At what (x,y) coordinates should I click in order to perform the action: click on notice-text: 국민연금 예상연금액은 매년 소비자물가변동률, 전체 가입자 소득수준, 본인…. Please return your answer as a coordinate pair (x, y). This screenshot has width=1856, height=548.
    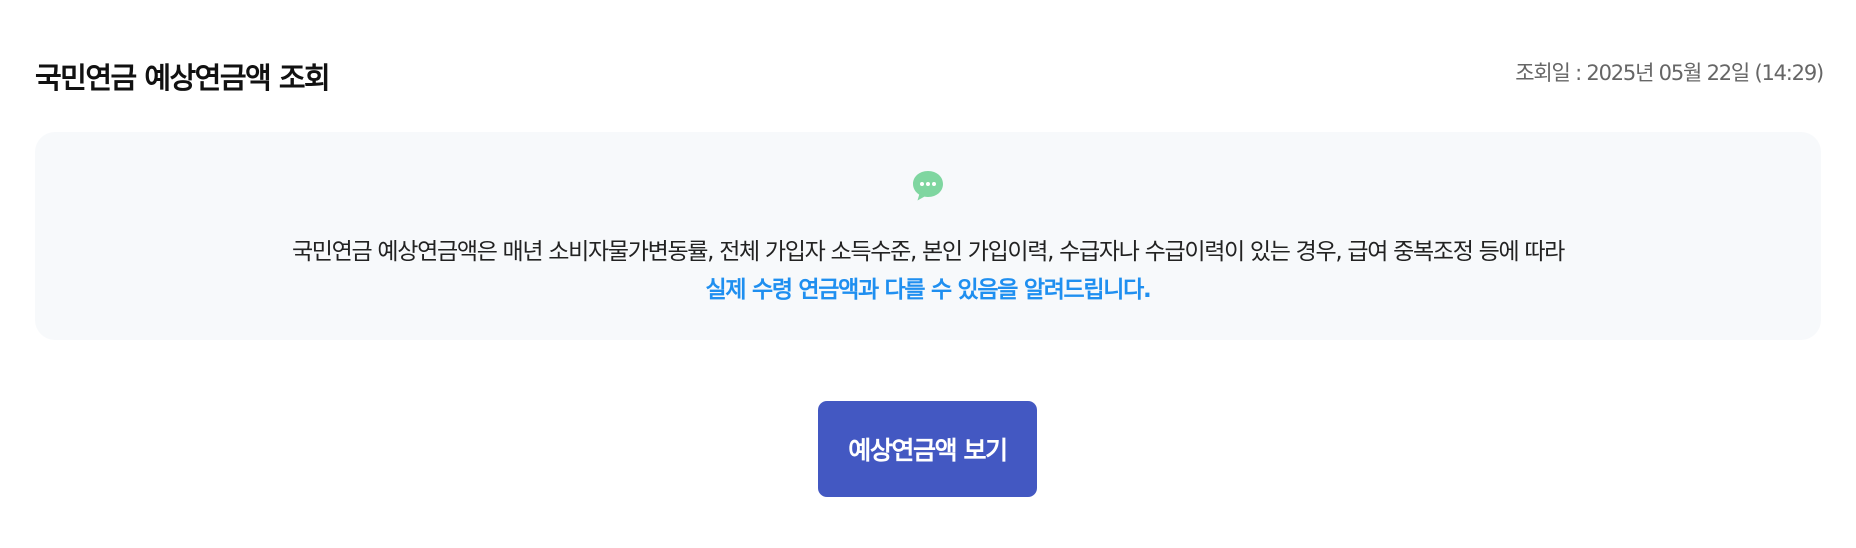
    Looking at the image, I should click on (928, 252).